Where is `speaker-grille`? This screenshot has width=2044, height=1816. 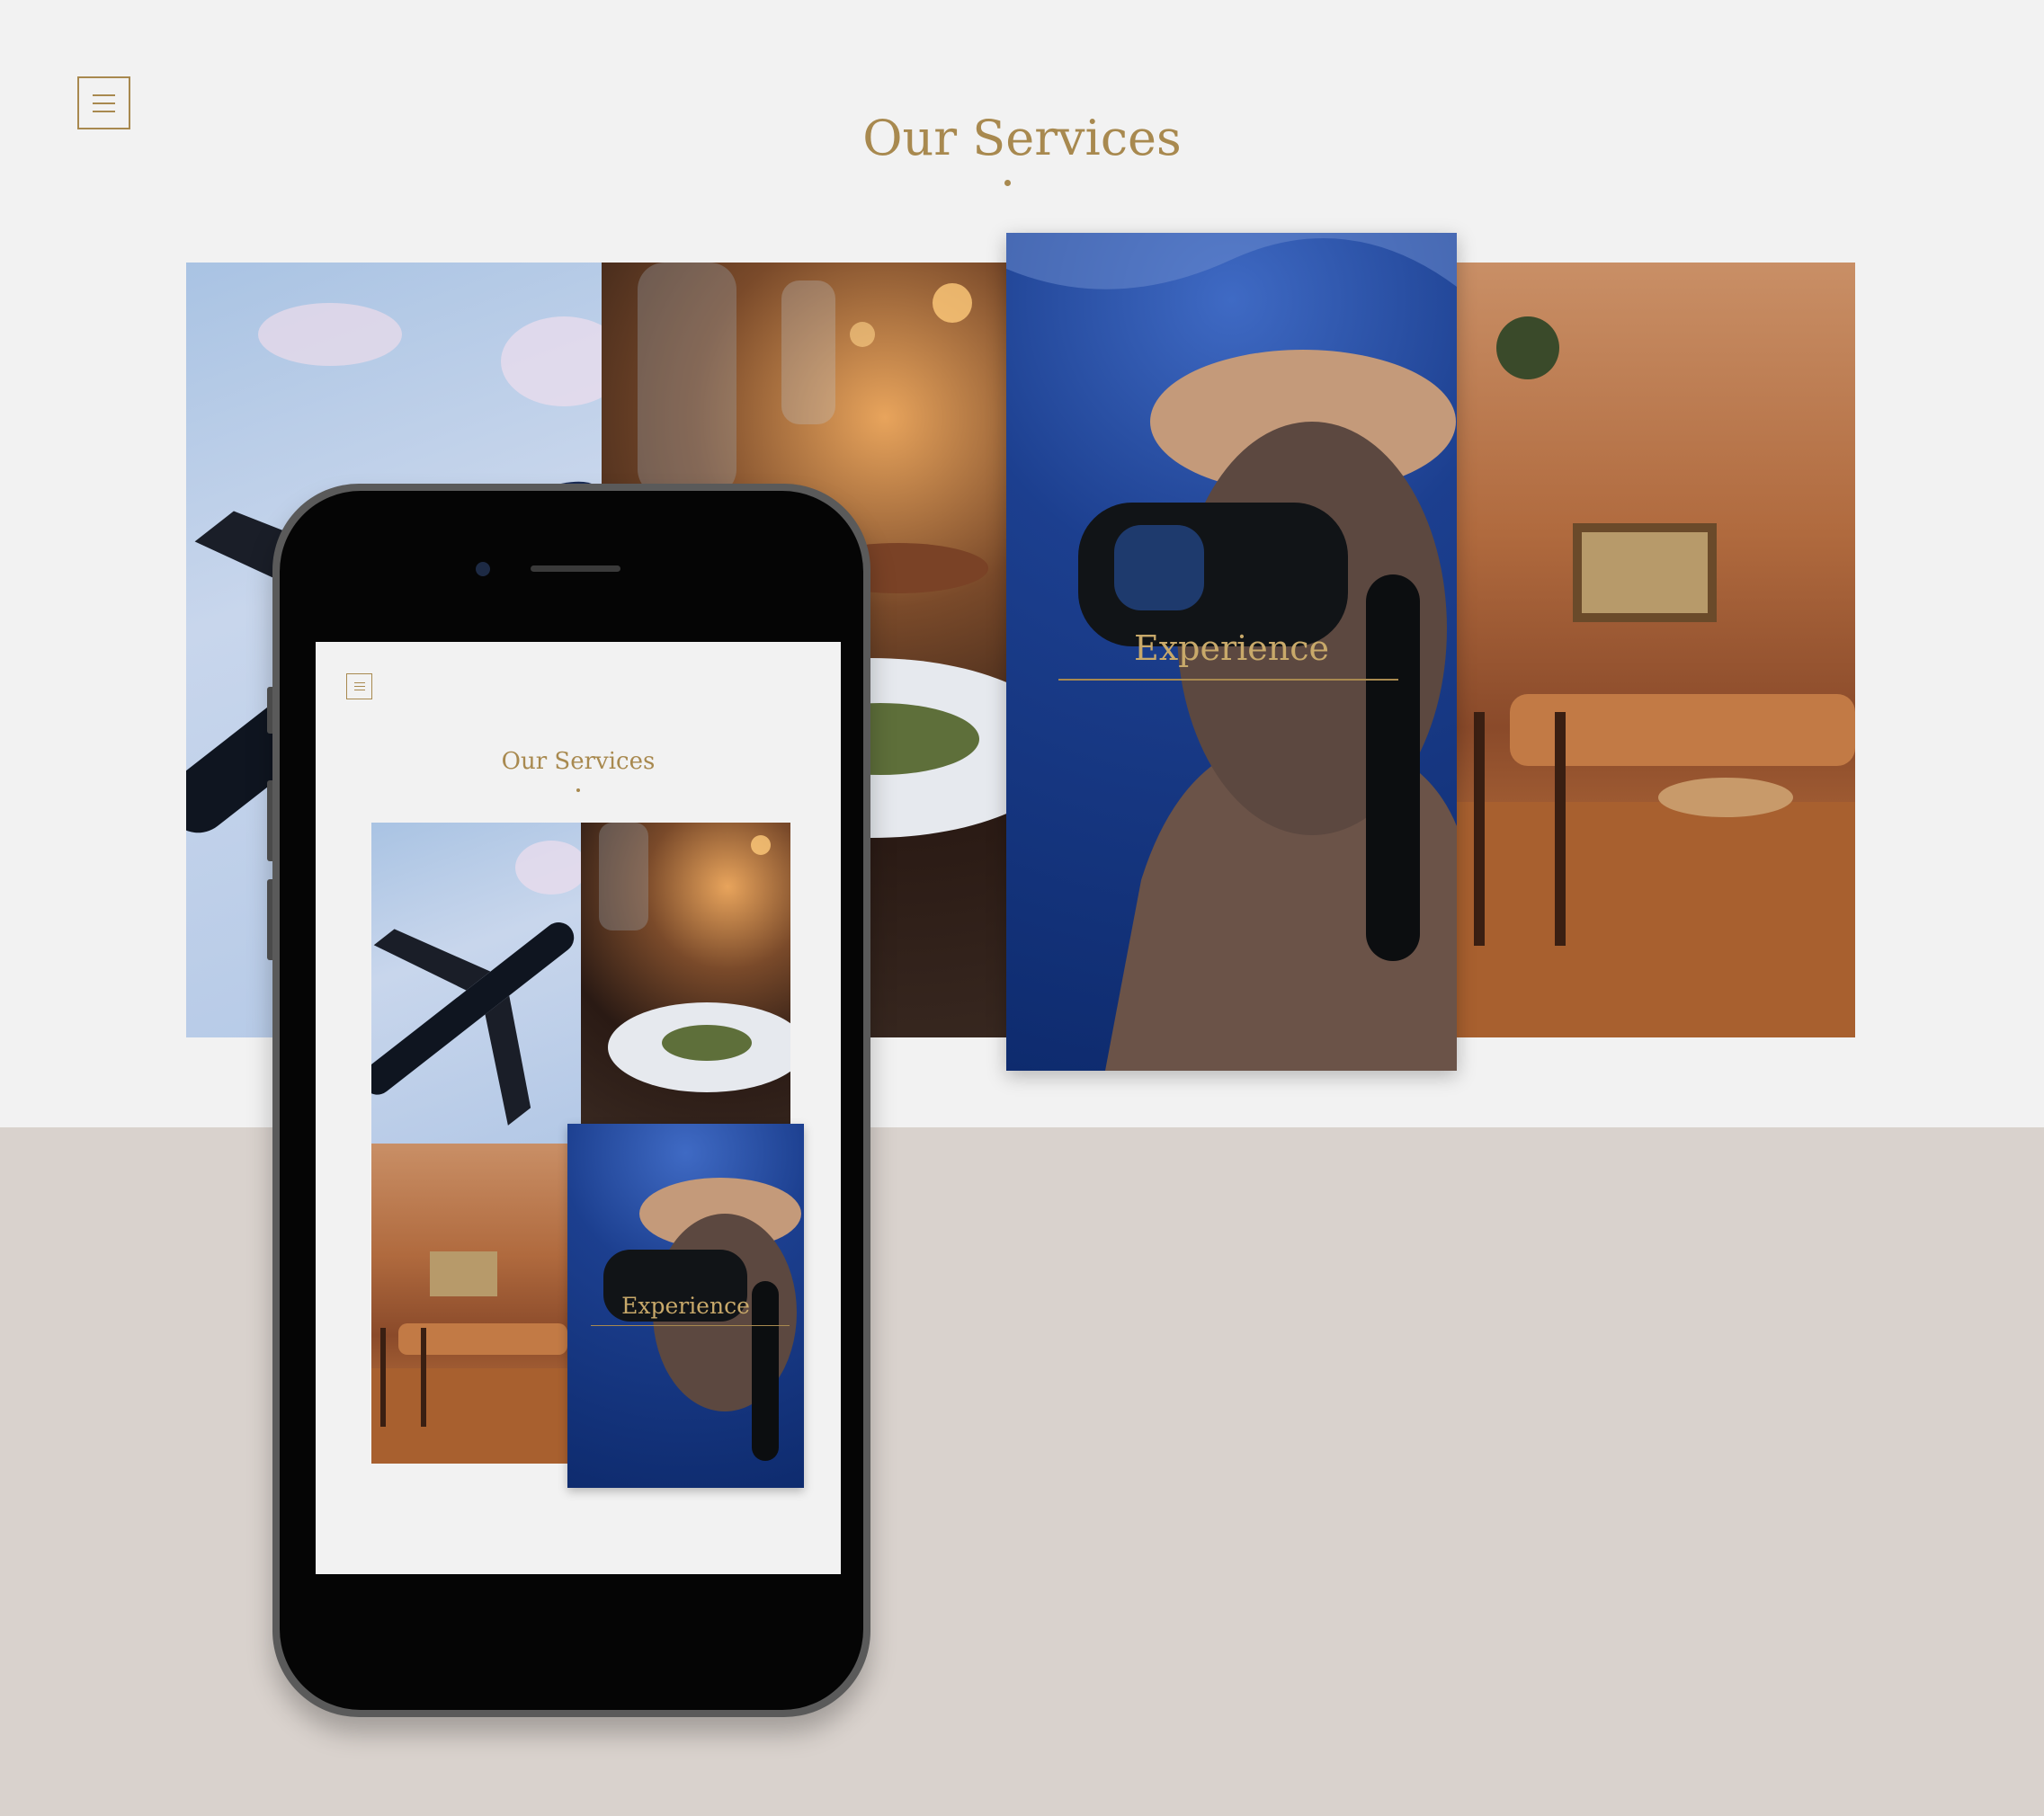
speaker-grille is located at coordinates (575, 568).